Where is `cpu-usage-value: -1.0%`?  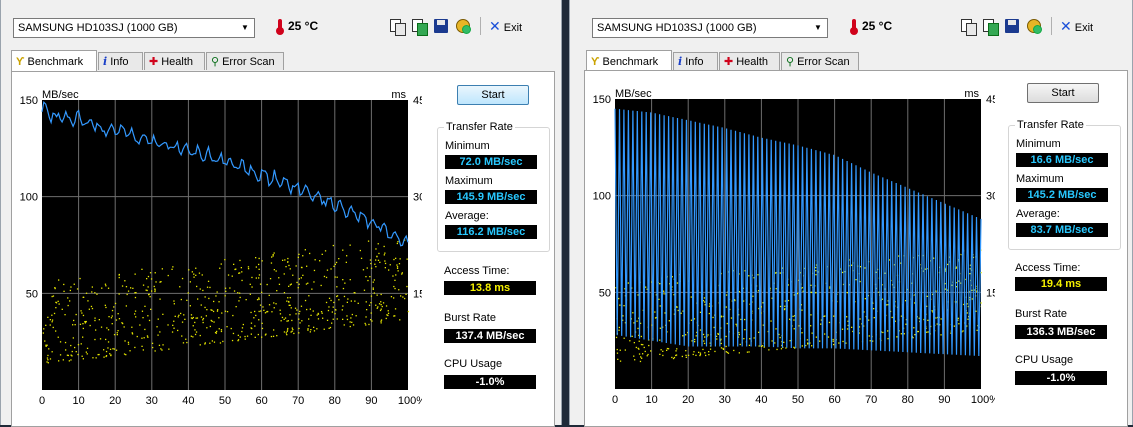 cpu-usage-value: -1.0% is located at coordinates (1061, 378).